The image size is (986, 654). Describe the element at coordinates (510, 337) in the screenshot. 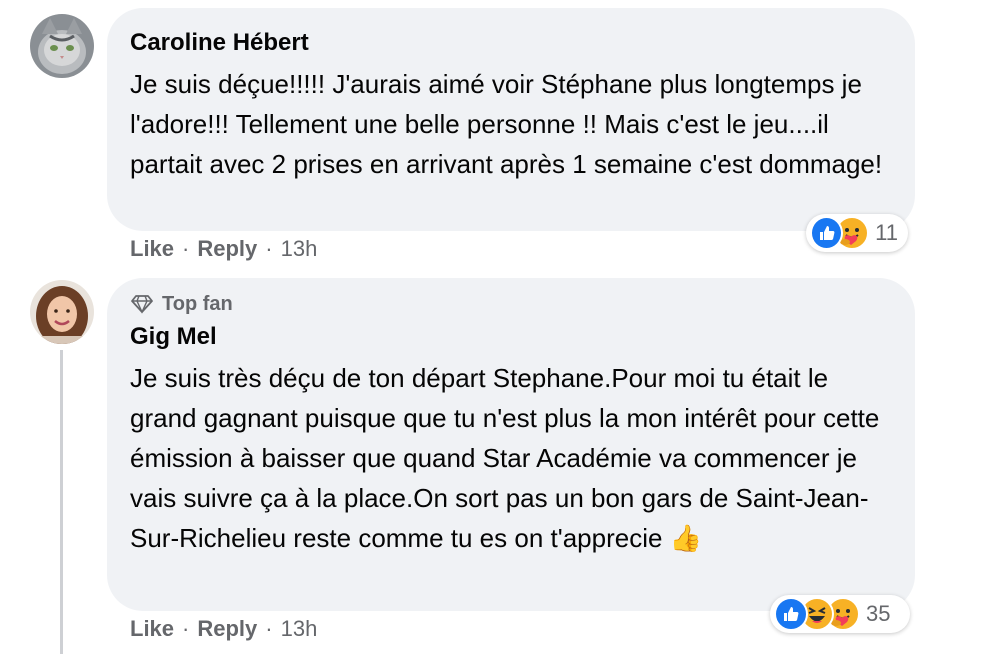

I see `comment-author: Gig Mel` at that location.